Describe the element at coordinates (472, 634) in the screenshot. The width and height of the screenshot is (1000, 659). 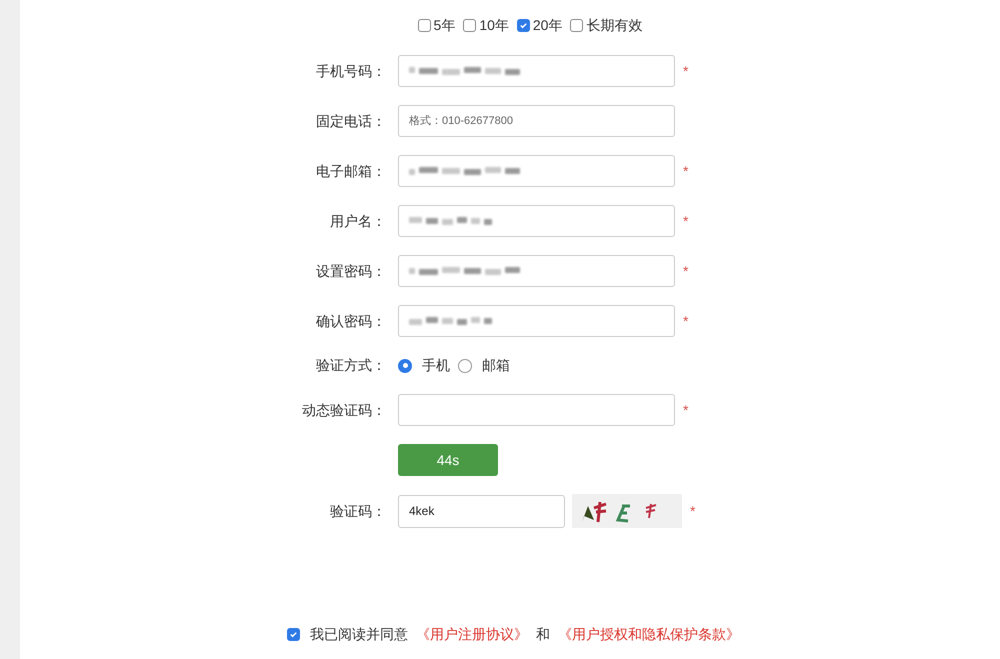
I see `agreement-link: 《用户注册协议》` at that location.